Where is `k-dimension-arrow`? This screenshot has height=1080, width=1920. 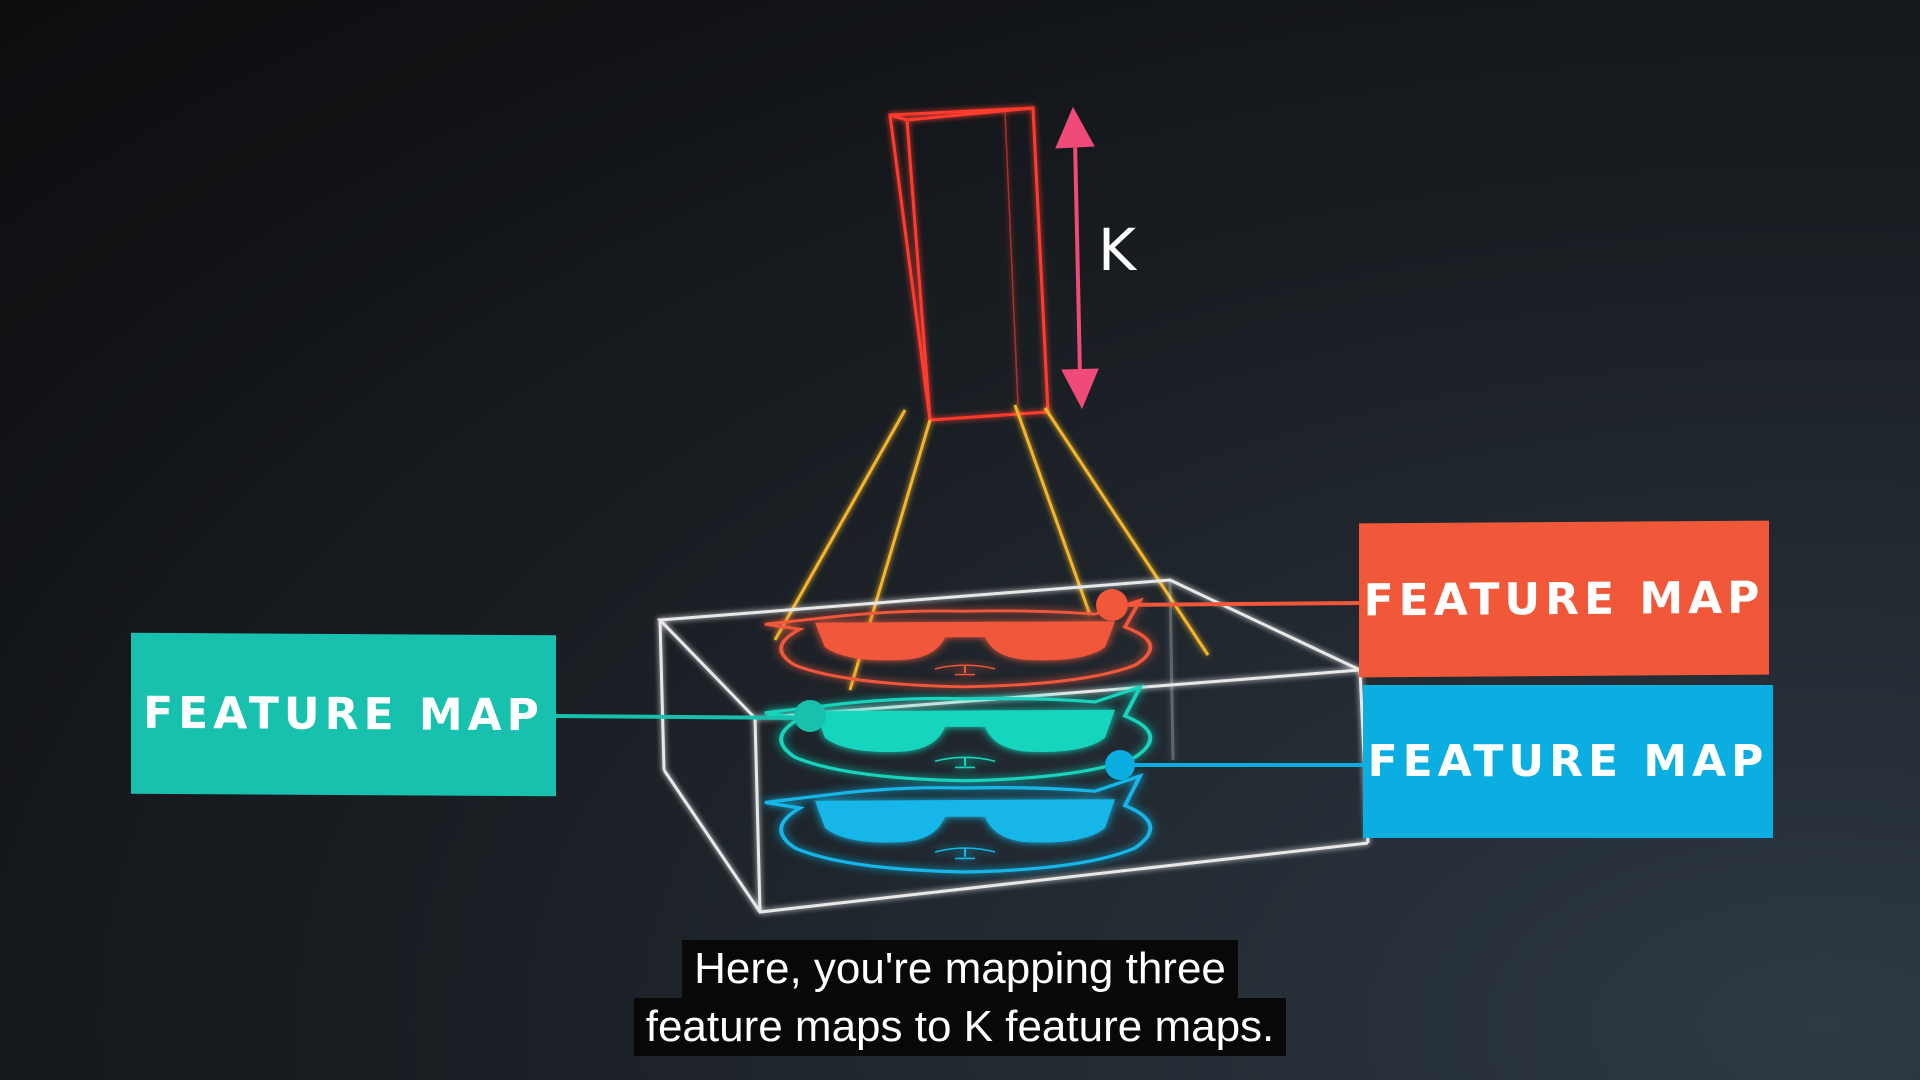 k-dimension-arrow is located at coordinates (1077, 258).